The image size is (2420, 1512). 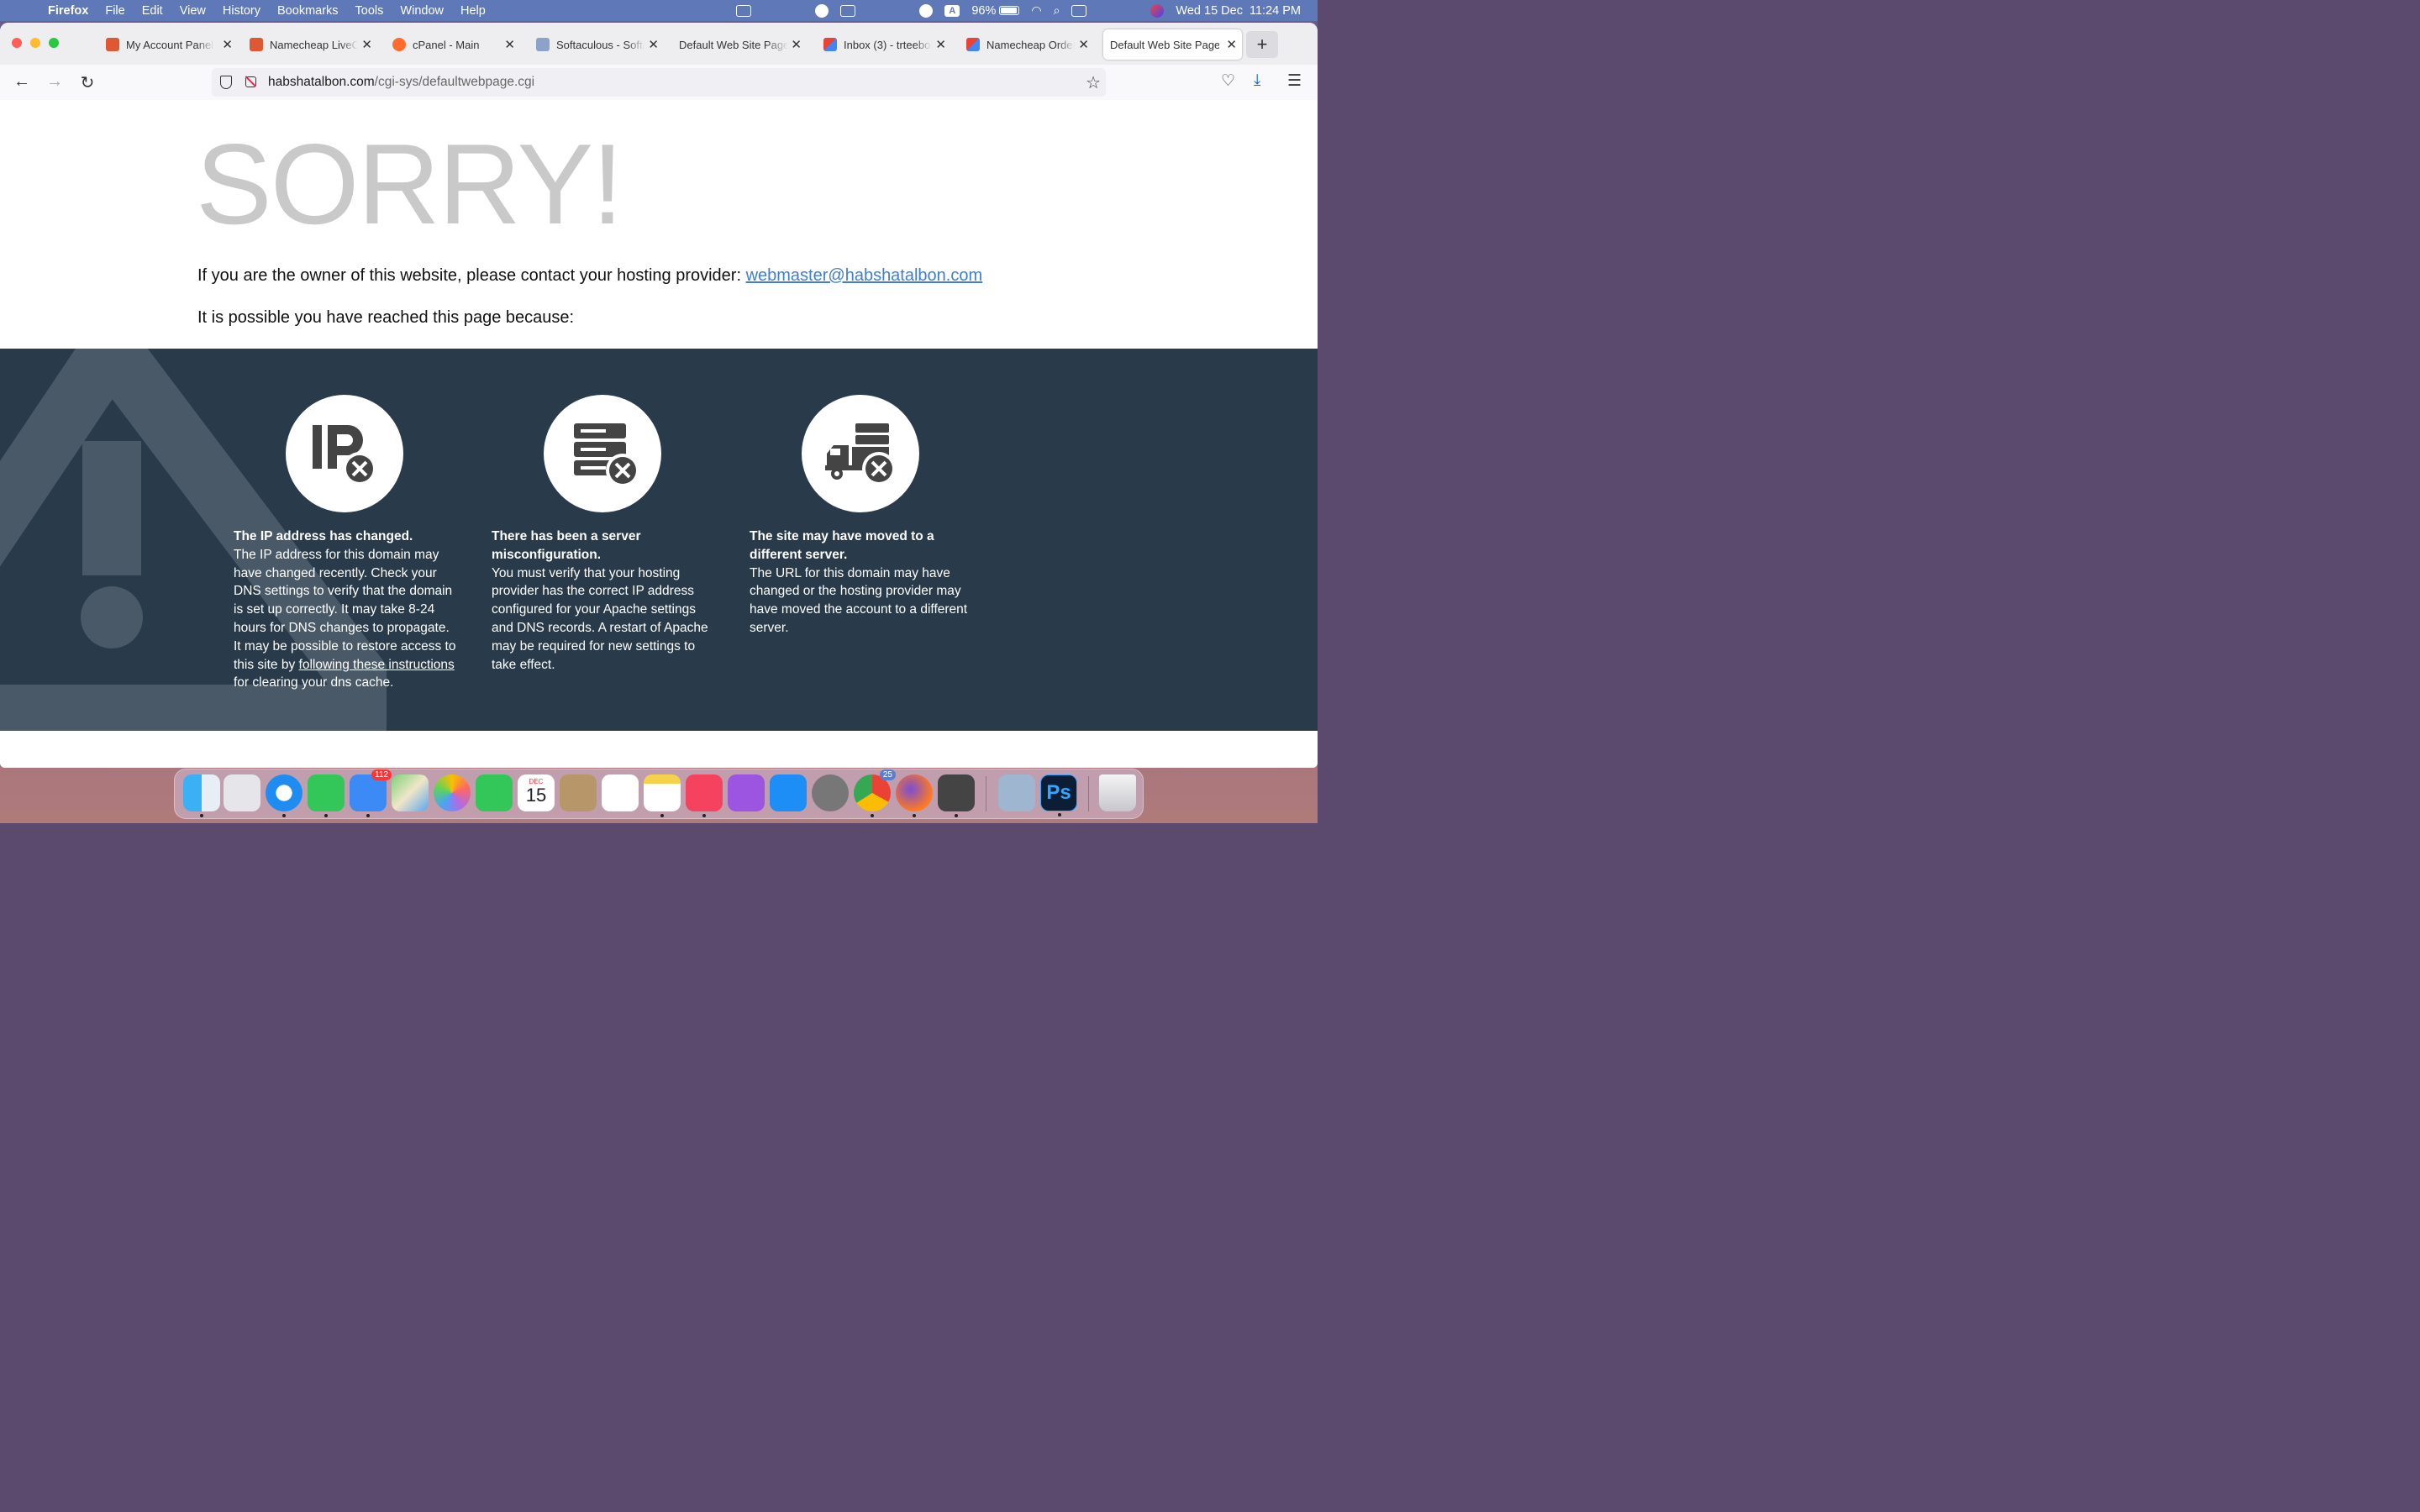 What do you see at coordinates (382, 774) in the screenshot?
I see `mail-unread-badge: 112` at bounding box center [382, 774].